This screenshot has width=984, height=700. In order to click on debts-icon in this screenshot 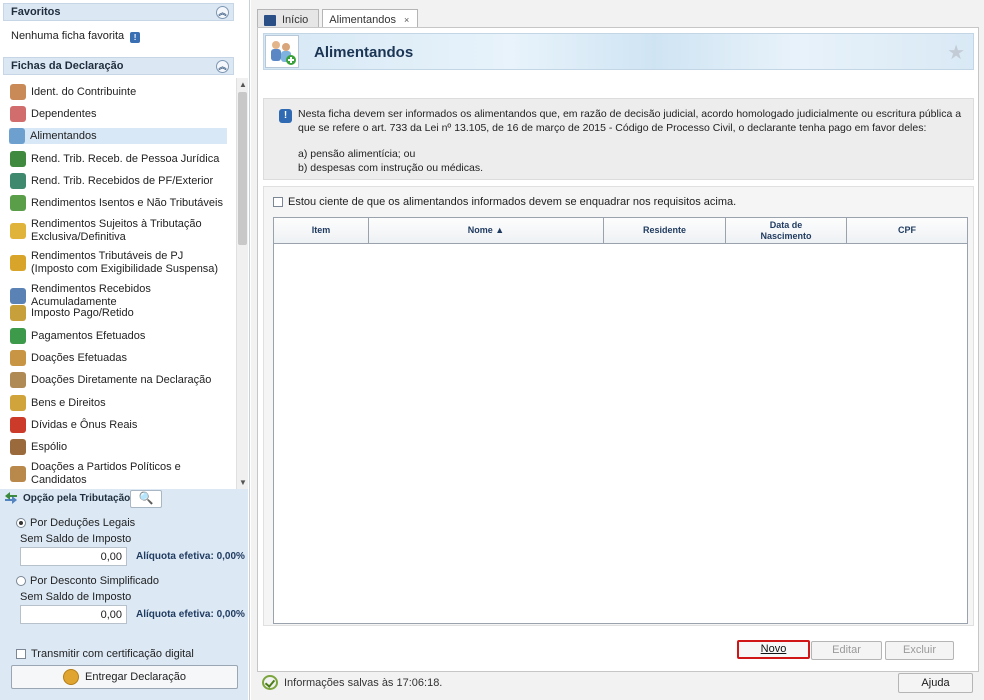, I will do `click(18, 425)`.